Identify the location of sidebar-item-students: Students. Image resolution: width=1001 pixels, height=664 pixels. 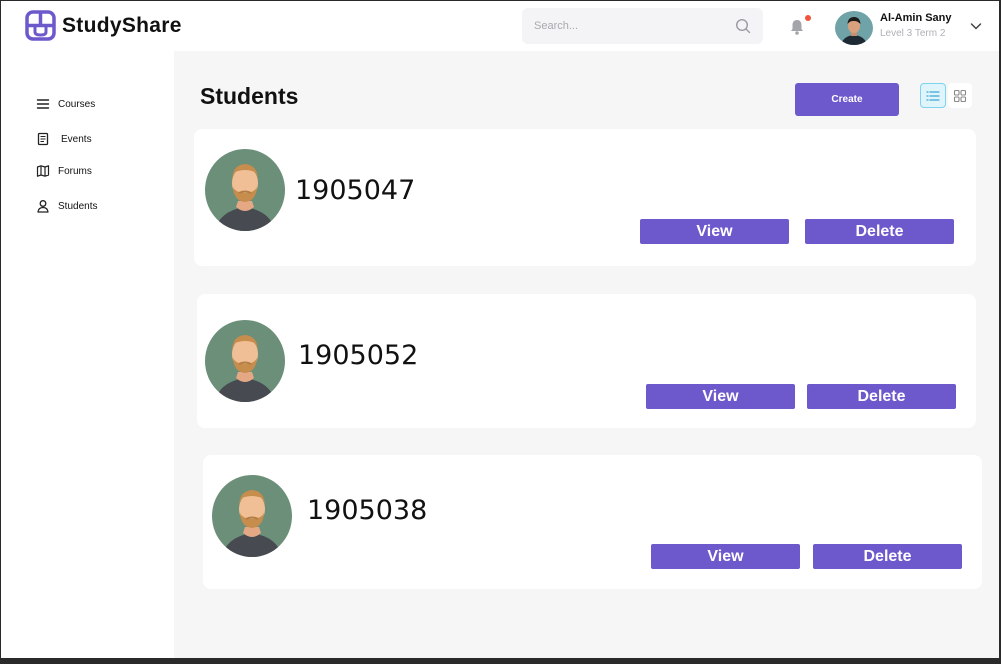
(95, 206).